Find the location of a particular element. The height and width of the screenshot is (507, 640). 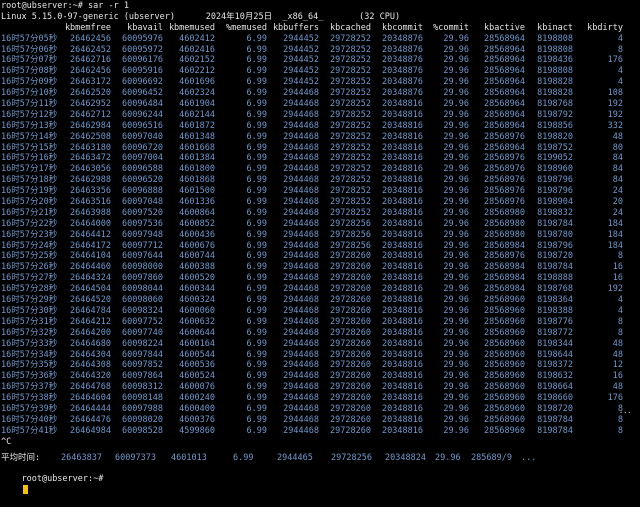

row-value: 8198808 is located at coordinates (555, 49).